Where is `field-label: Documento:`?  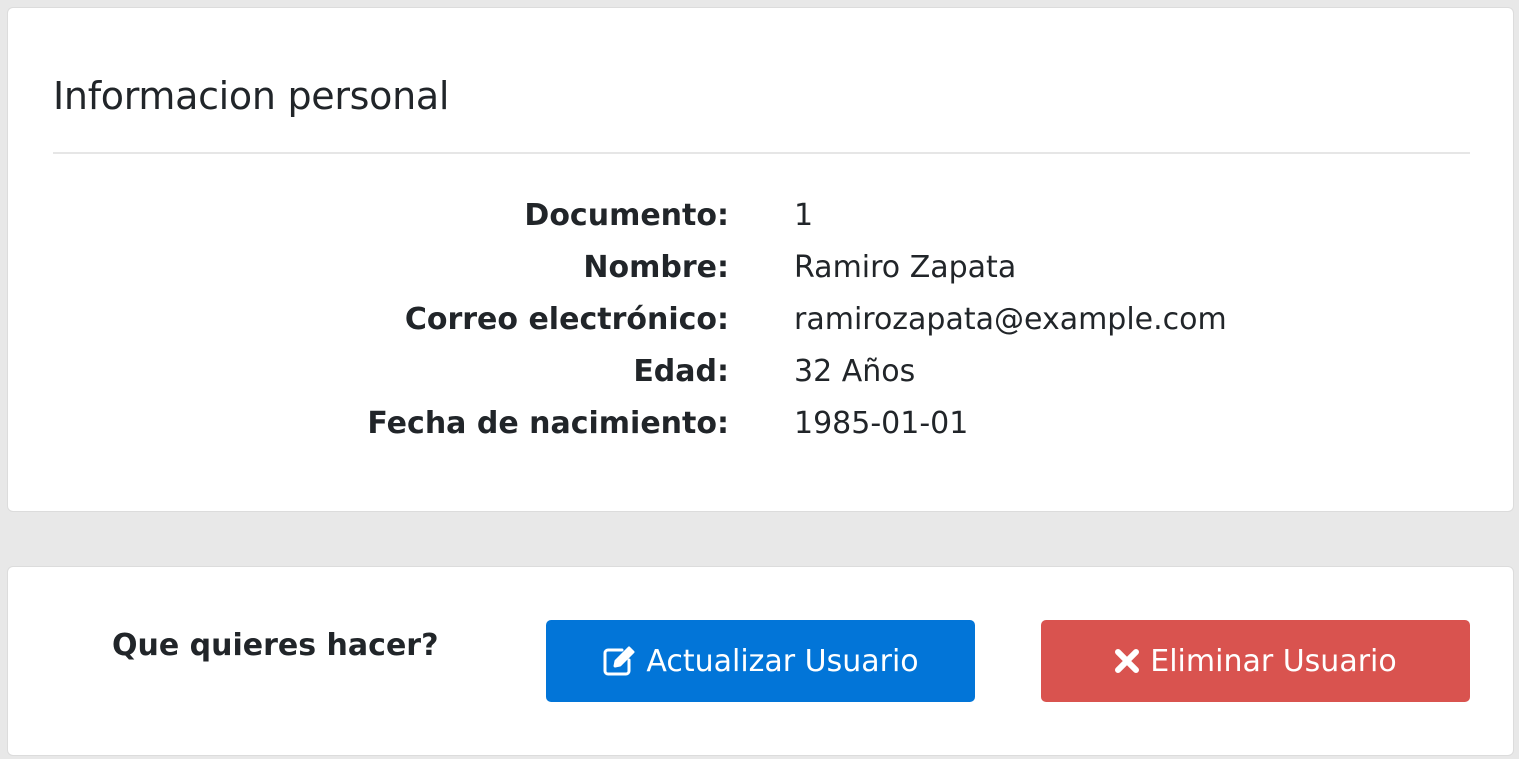 field-label: Documento: is located at coordinates (626, 215).